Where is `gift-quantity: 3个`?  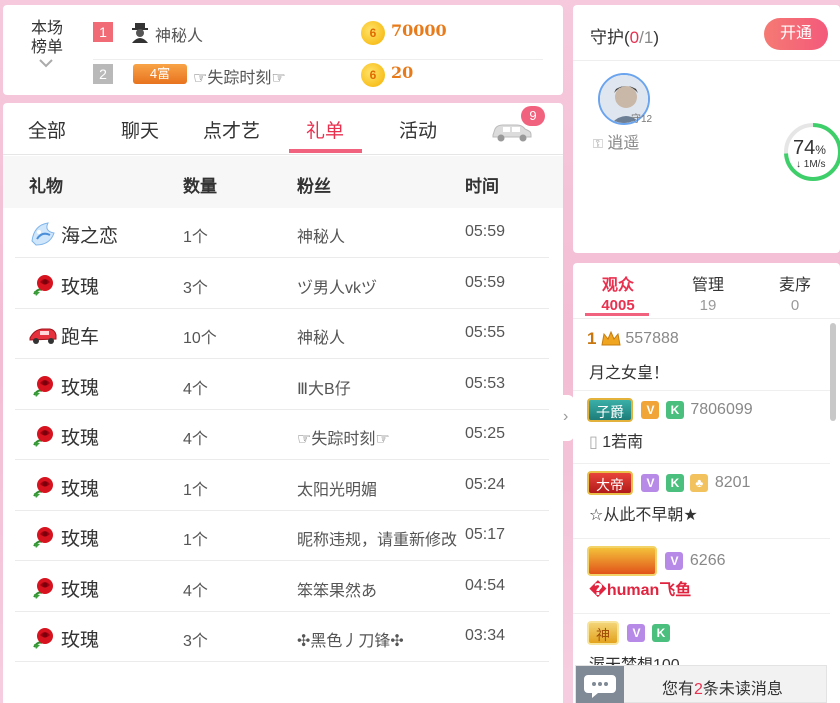
gift-quantity: 3个 is located at coordinates (195, 288).